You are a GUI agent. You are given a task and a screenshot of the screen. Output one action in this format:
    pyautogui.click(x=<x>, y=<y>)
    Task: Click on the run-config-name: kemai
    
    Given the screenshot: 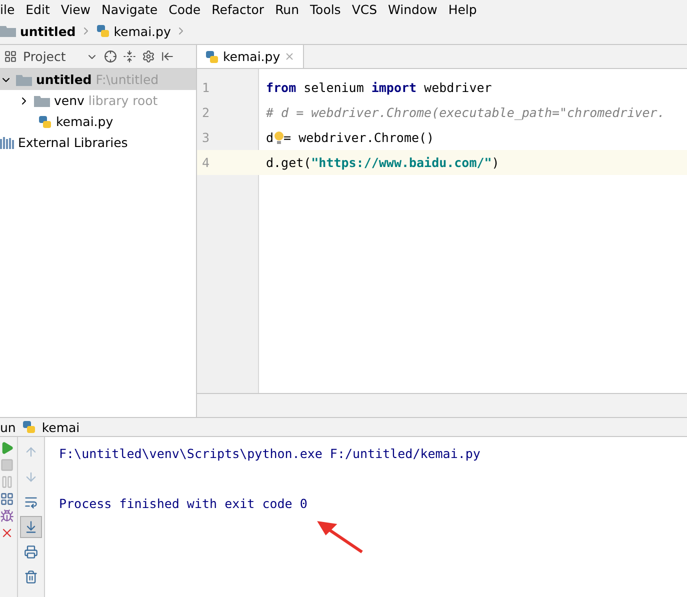 What is the action you would take?
    pyautogui.click(x=61, y=427)
    